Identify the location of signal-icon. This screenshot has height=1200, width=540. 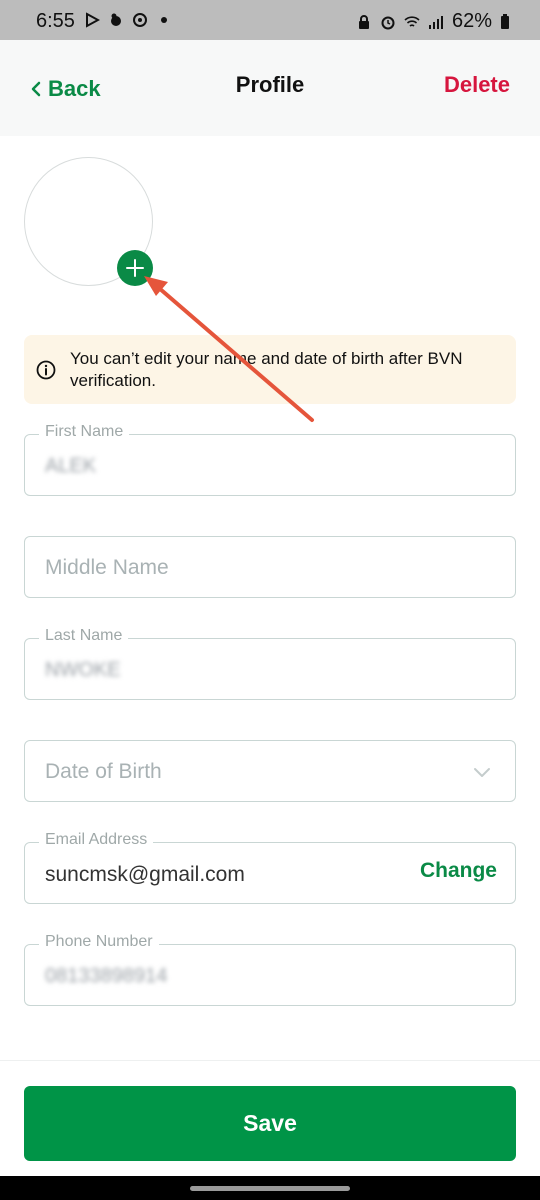
(435, 22).